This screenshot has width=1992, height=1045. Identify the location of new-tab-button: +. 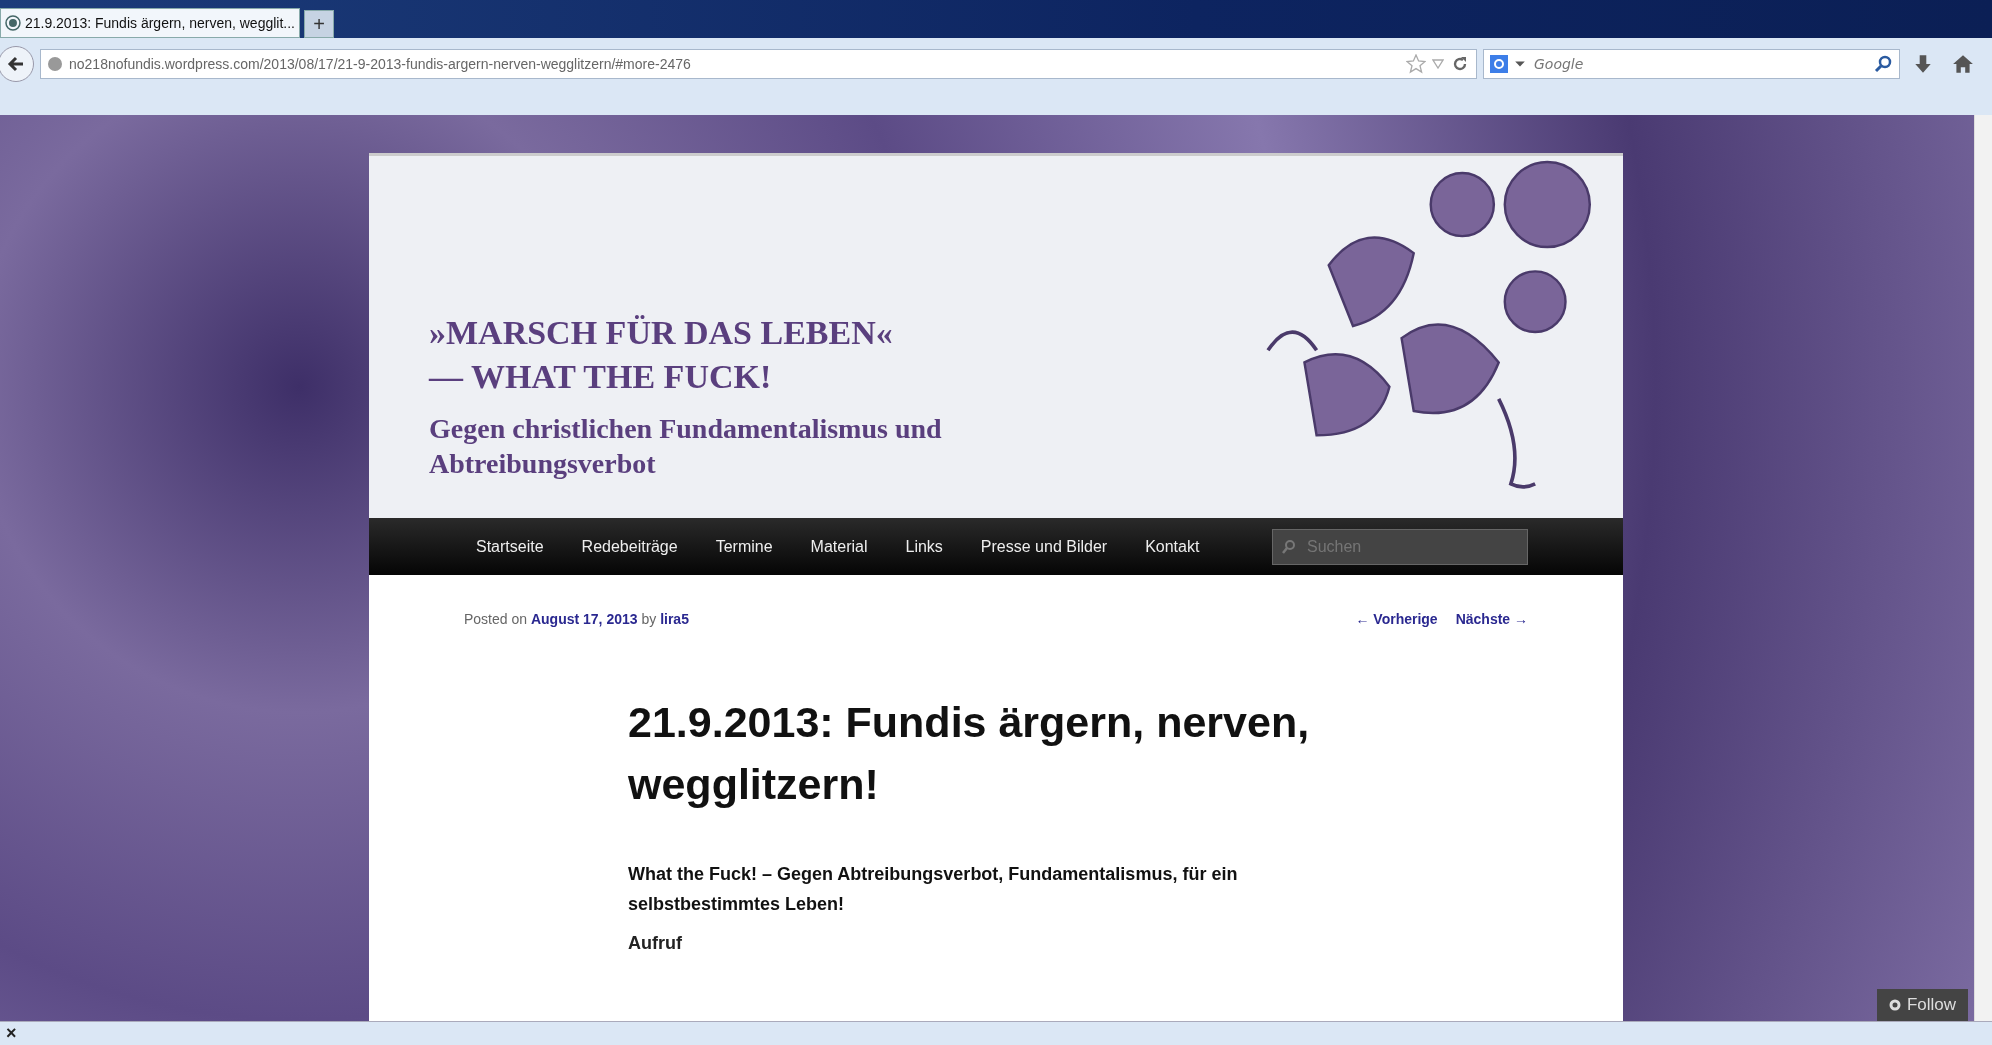
(319, 24).